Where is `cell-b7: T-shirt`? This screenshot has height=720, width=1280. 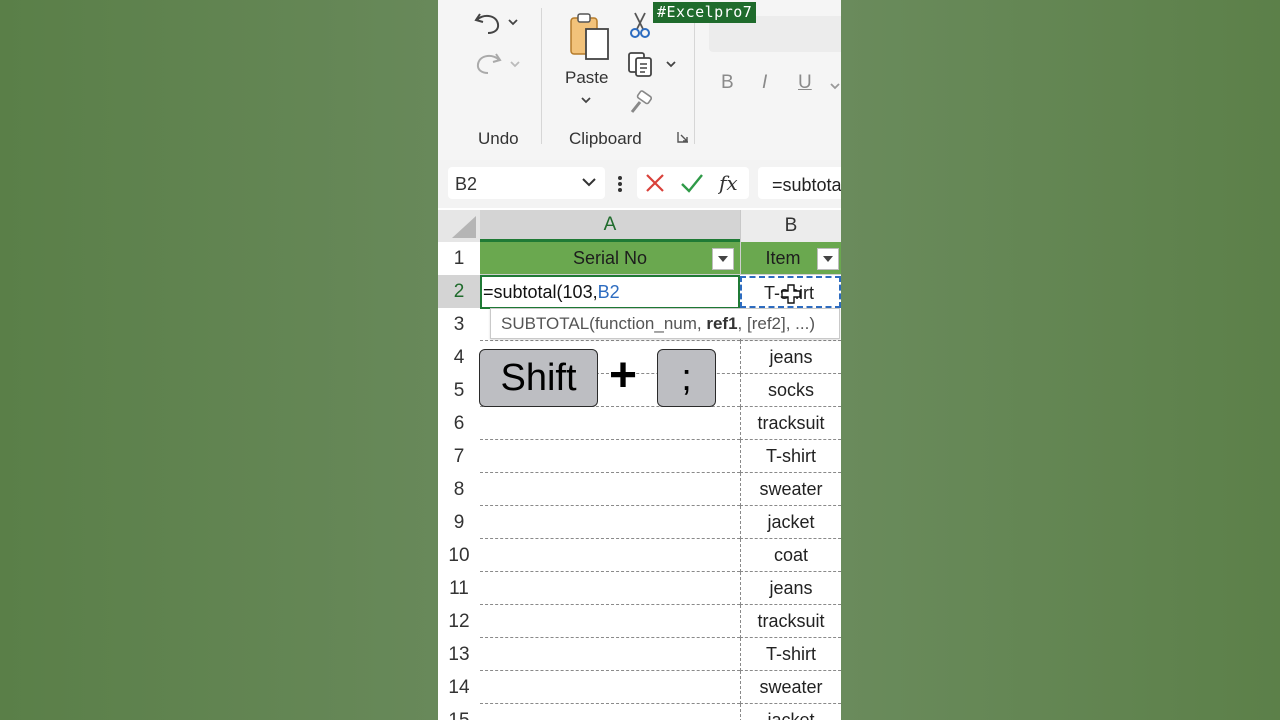 cell-b7: T-shirt is located at coordinates (790, 456).